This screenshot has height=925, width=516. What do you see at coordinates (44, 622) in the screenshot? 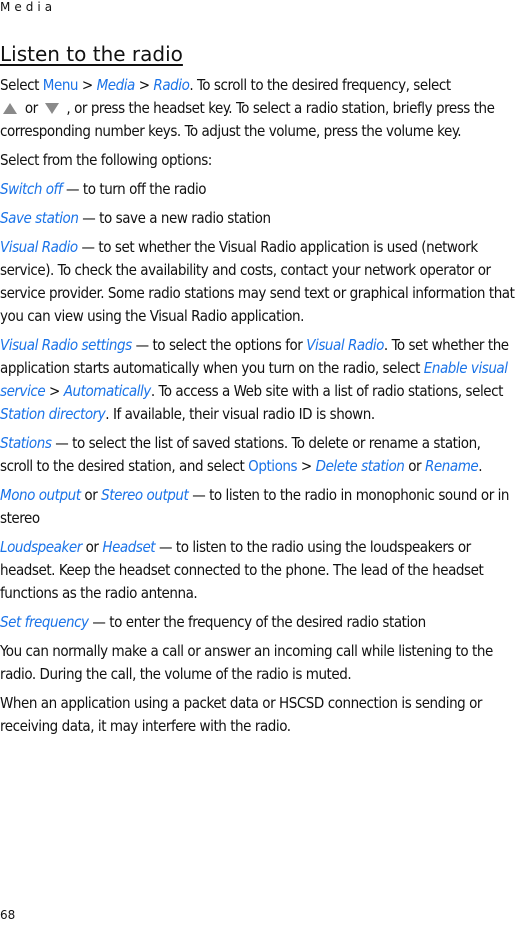
I see `set-frequency-link: Set frequency` at bounding box center [44, 622].